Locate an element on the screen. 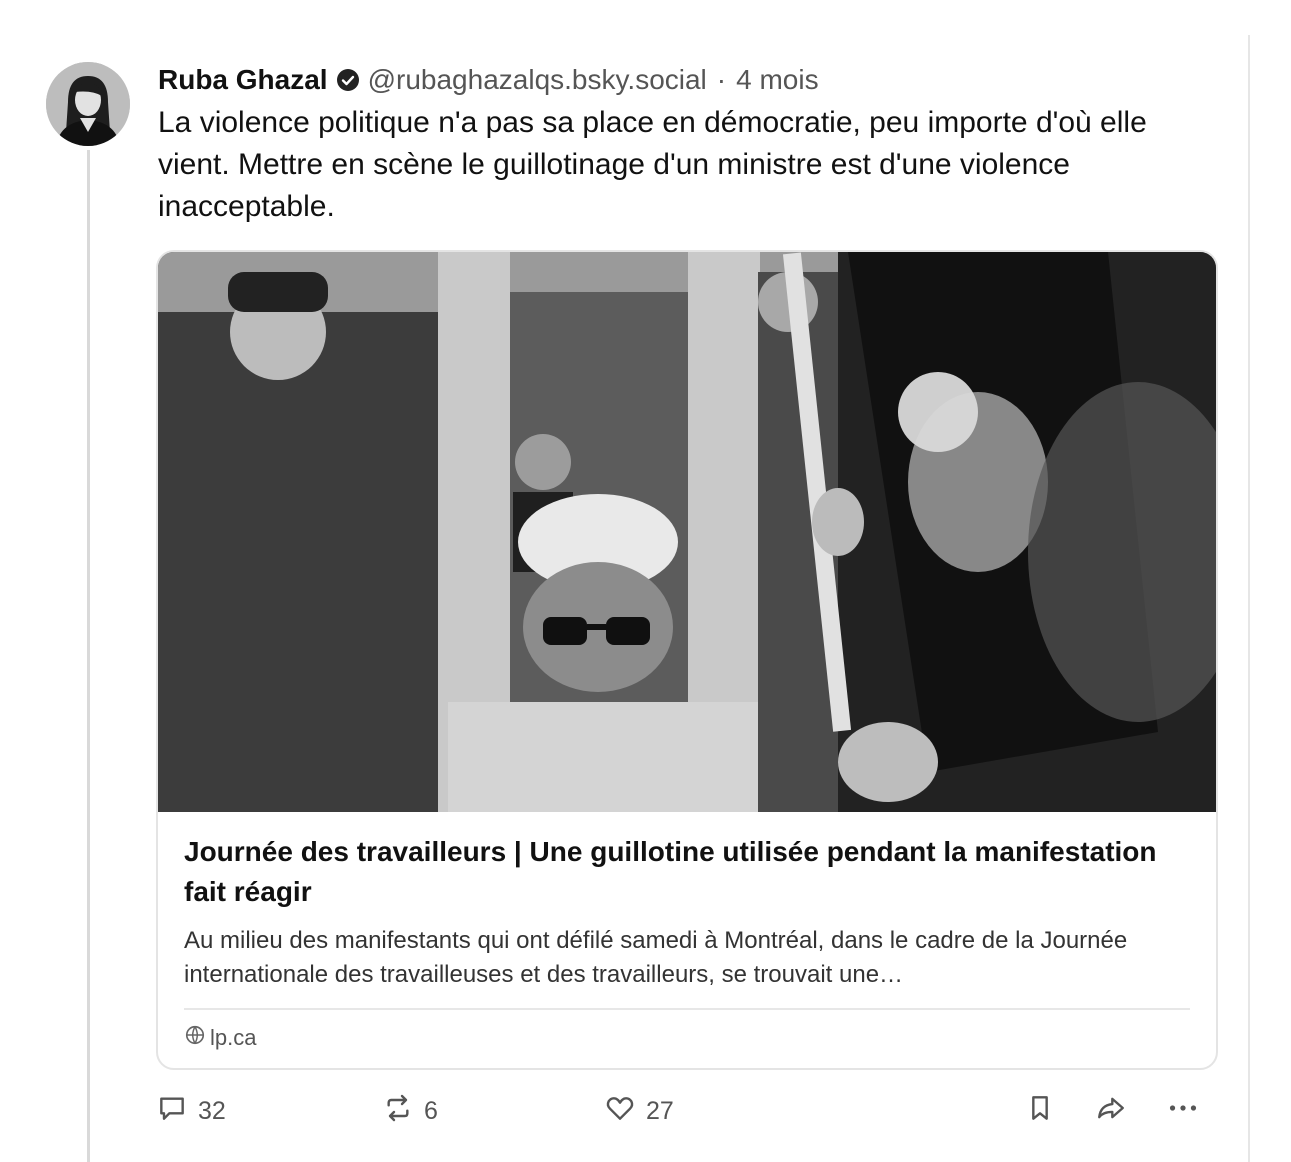  author-handle: @rubaghazalqs.bsky.social is located at coordinates (537, 80).